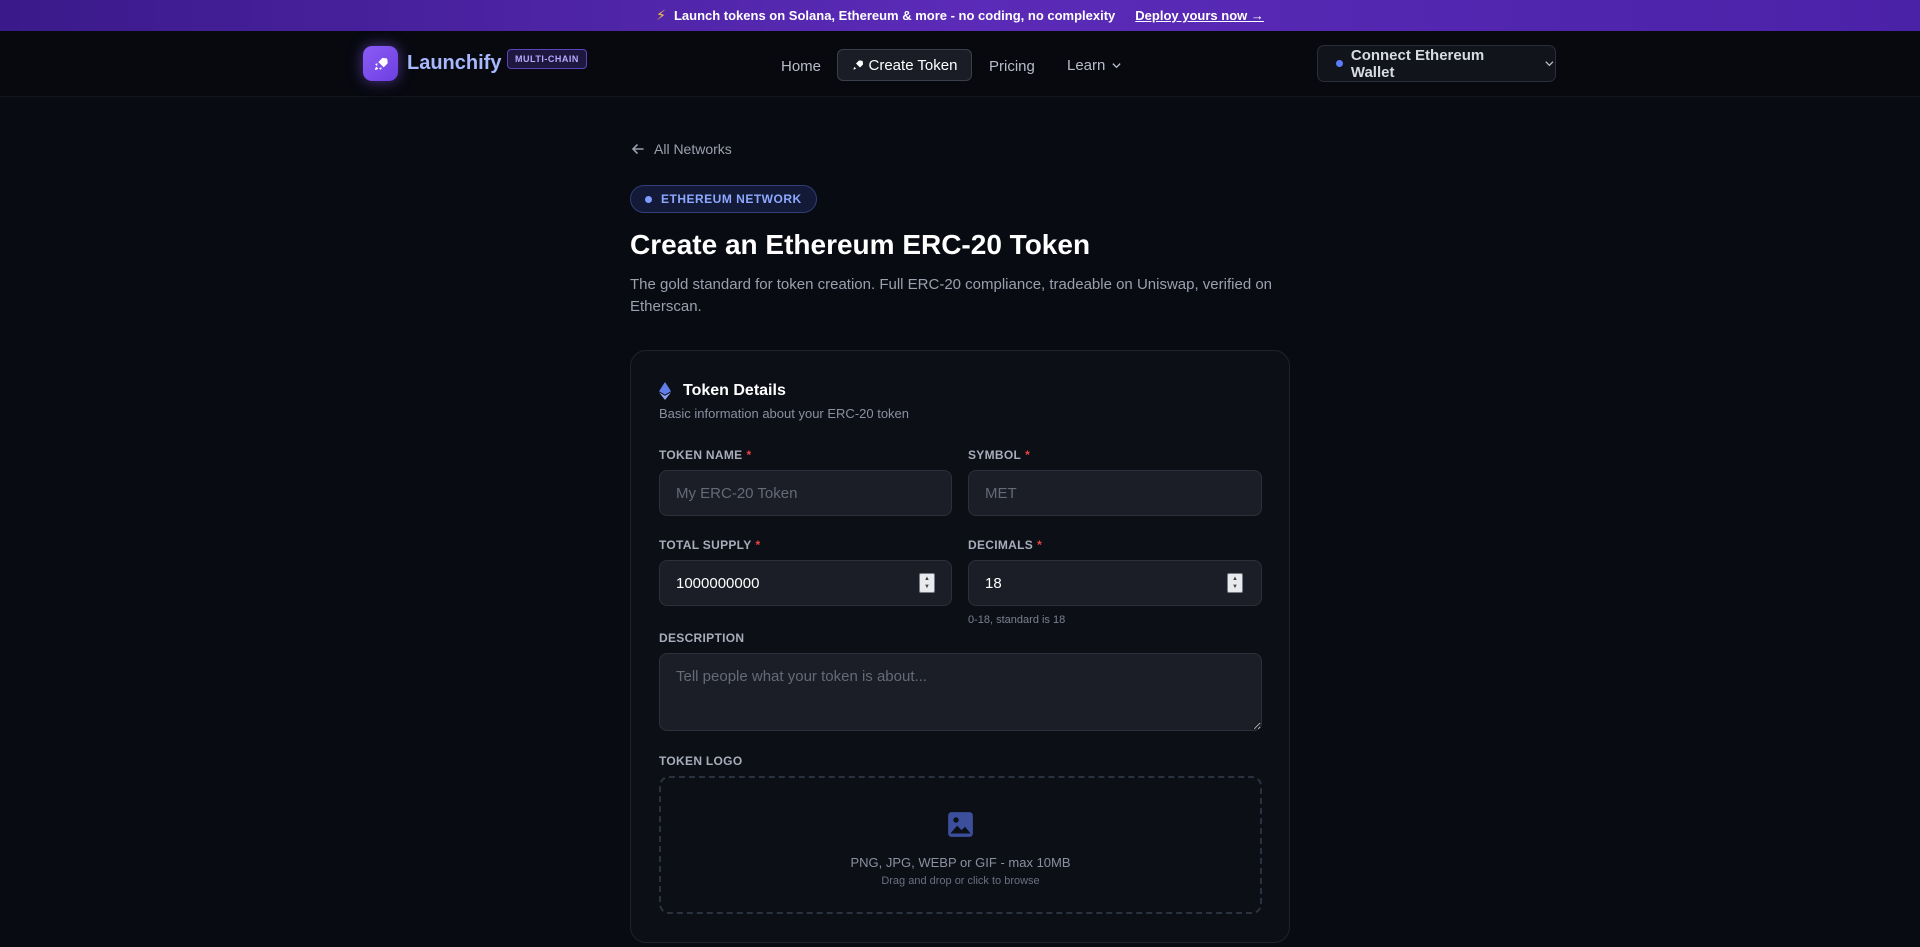  What do you see at coordinates (805, 583) in the screenshot?
I see `total-supply-input` at bounding box center [805, 583].